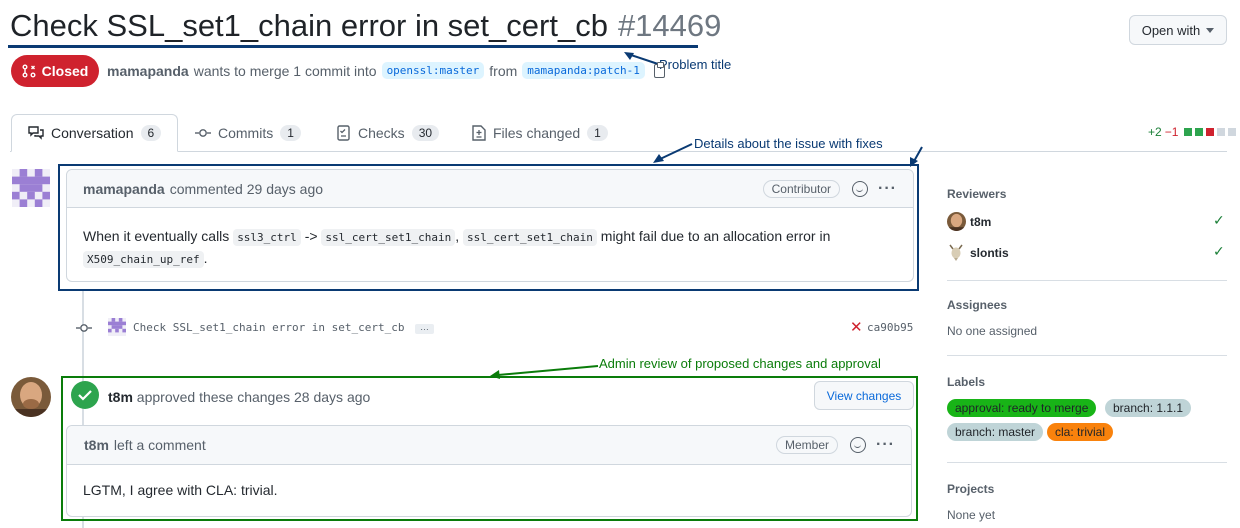 This screenshot has width=1240, height=528. I want to click on comment-meta: commented 29 days ago, so click(246, 189).